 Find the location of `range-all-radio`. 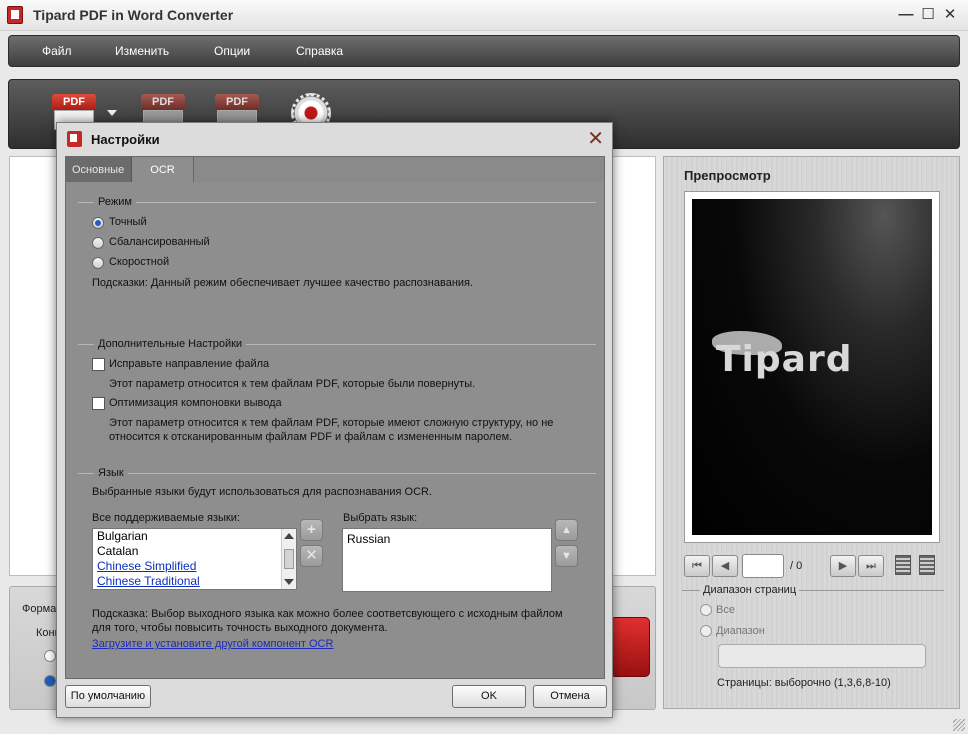

range-all-radio is located at coordinates (706, 610).